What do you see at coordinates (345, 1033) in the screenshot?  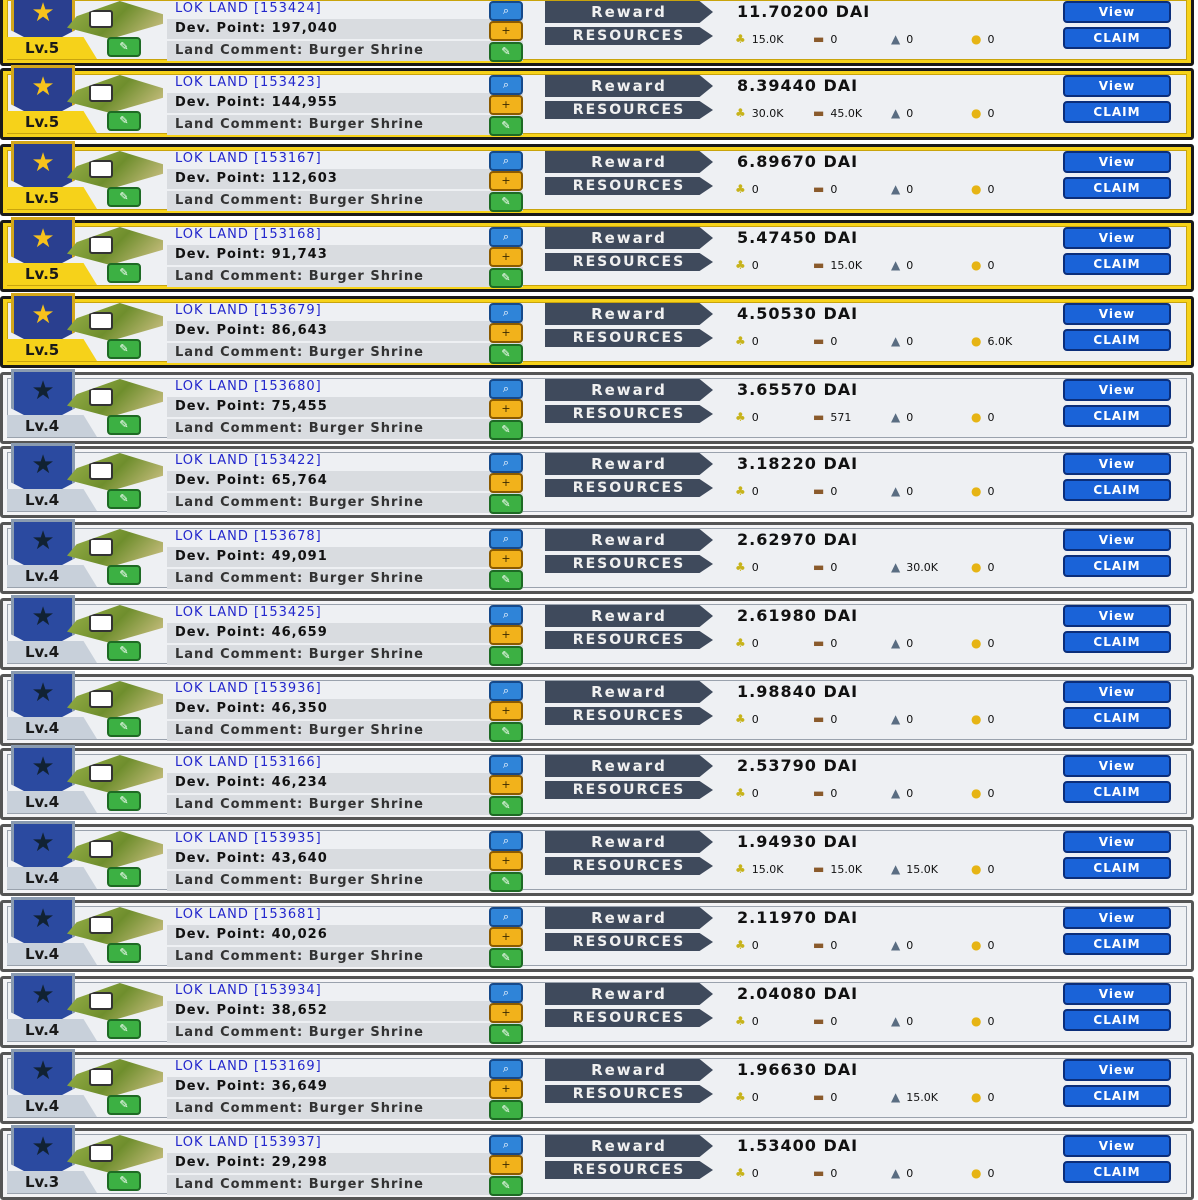 I see `land-comment: Land Comment: Burger Shrine` at bounding box center [345, 1033].